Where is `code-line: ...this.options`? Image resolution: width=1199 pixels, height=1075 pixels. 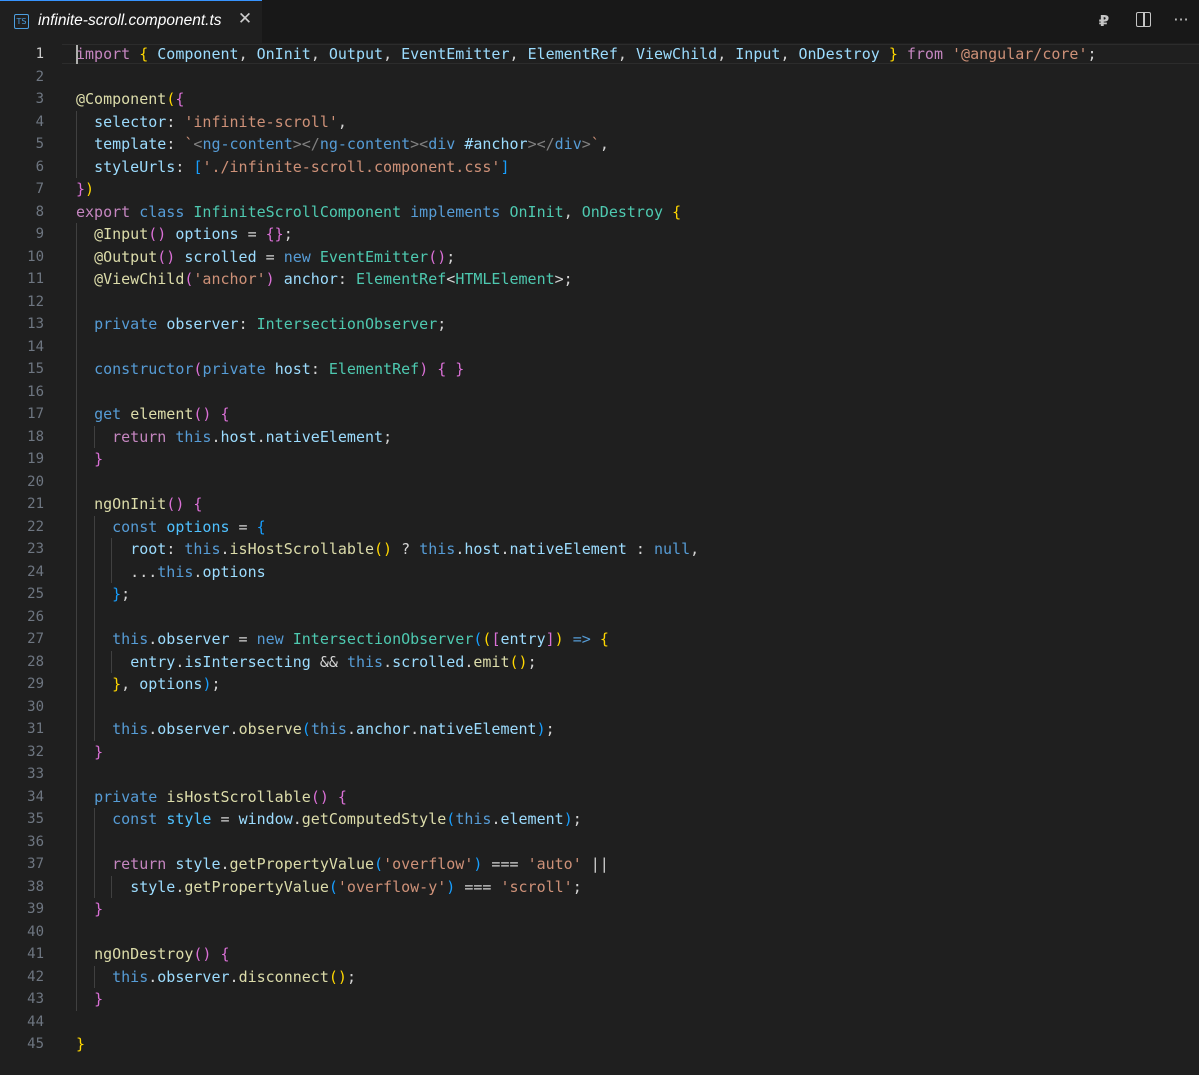 code-line: ...this.options is located at coordinates (170, 572).